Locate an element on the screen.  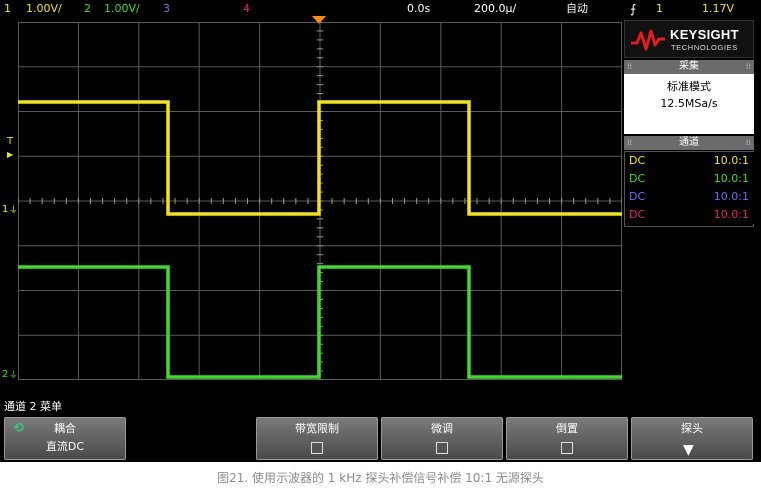
acquisition-info: 标准模式 12.5MSa/s is located at coordinates (689, 104).